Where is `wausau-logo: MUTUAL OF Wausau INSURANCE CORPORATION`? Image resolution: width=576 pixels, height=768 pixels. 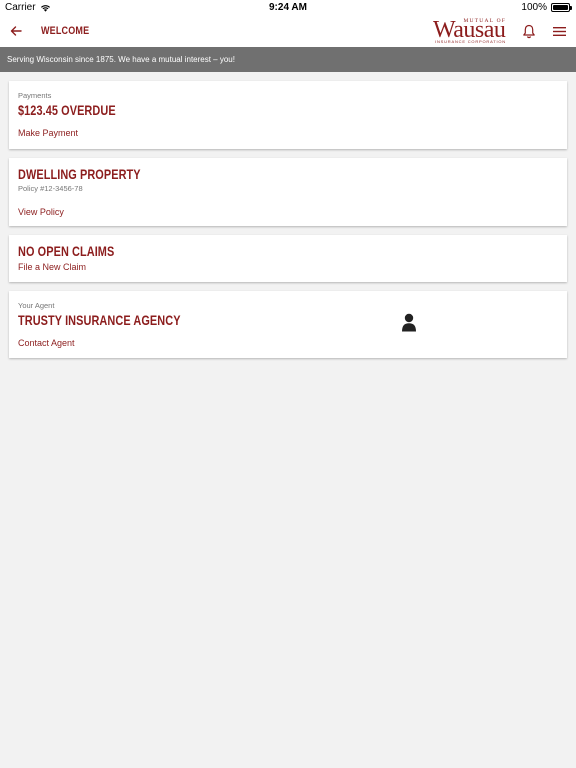
wausau-logo: MUTUAL OF Wausau INSURANCE CORPORATION is located at coordinates (470, 32).